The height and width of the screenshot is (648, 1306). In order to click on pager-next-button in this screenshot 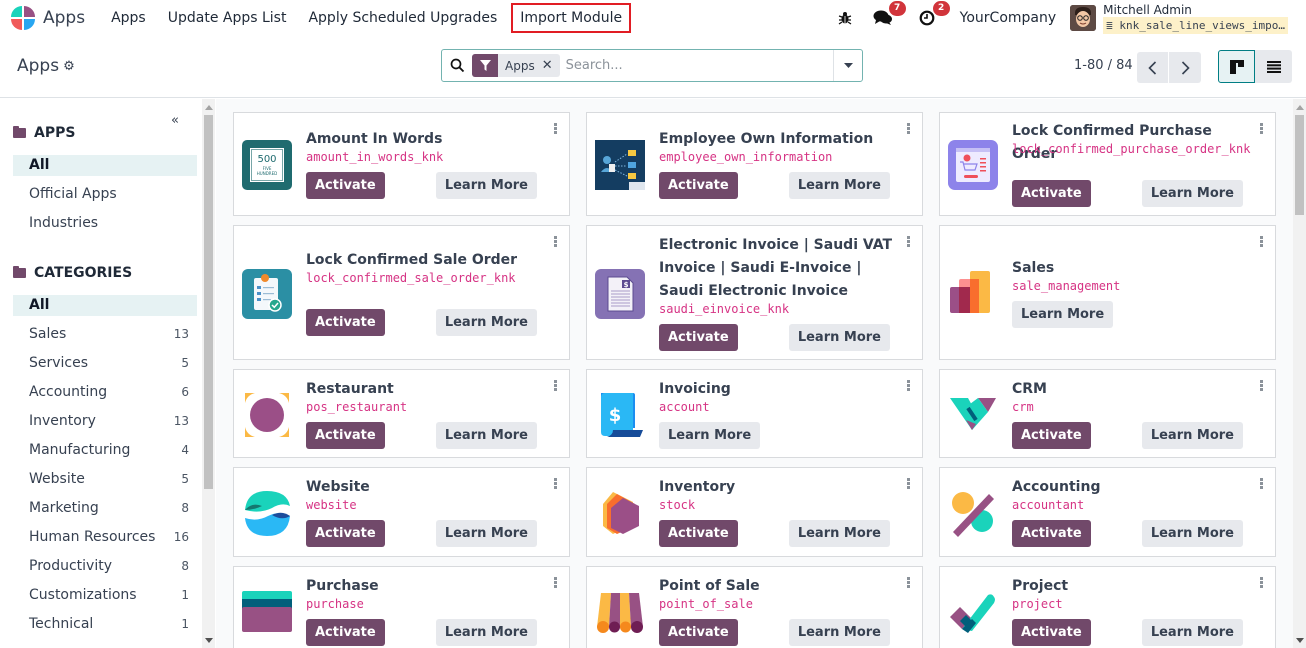, I will do `click(1185, 67)`.